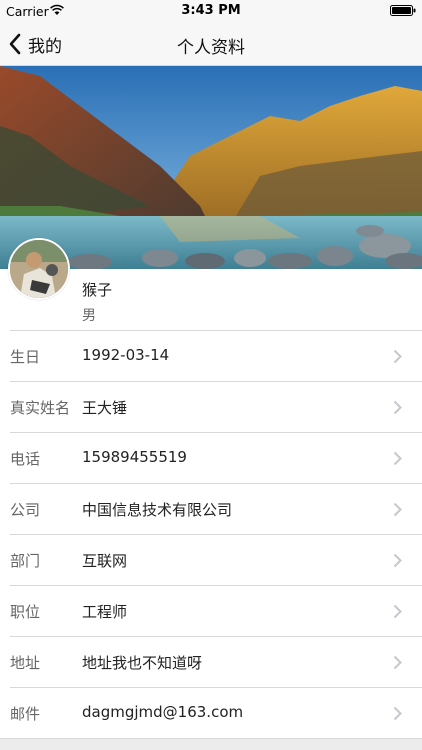 The width and height of the screenshot is (422, 750). I want to click on info-value: 15989455519, so click(134, 457).